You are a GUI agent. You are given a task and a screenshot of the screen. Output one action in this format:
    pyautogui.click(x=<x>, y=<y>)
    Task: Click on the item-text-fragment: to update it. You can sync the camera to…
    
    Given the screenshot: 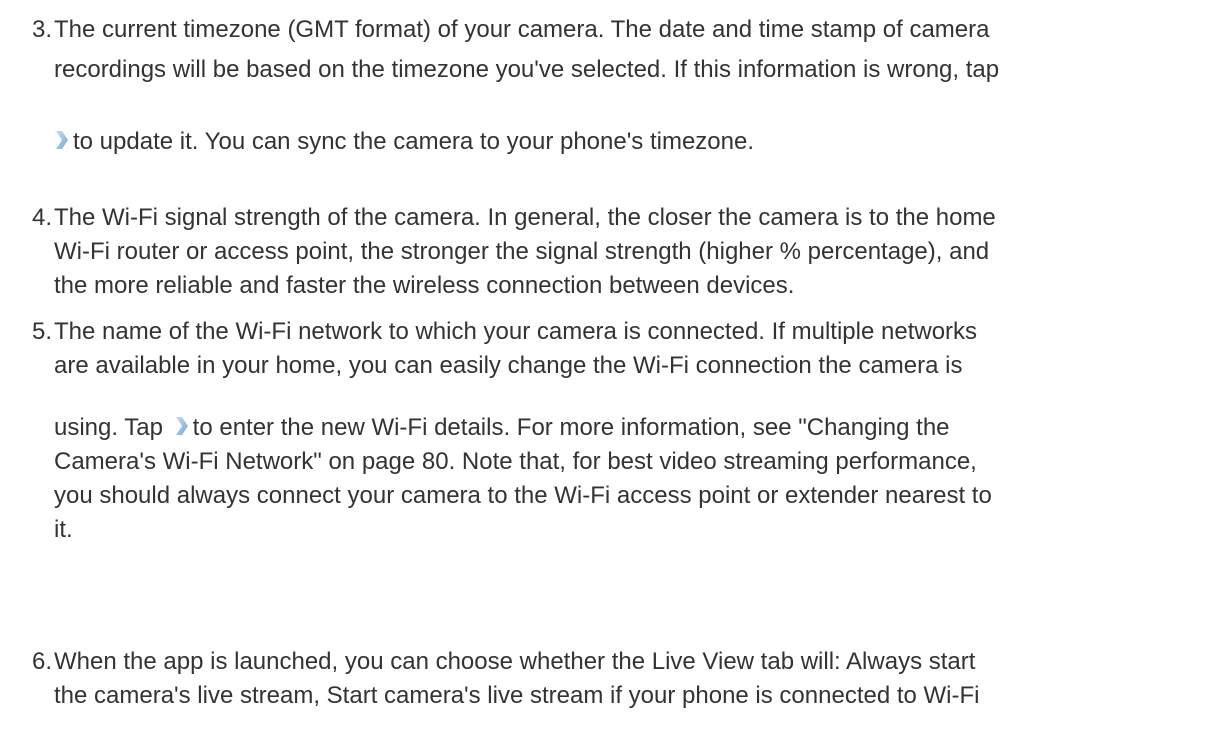 What is the action you would take?
    pyautogui.click(x=414, y=141)
    